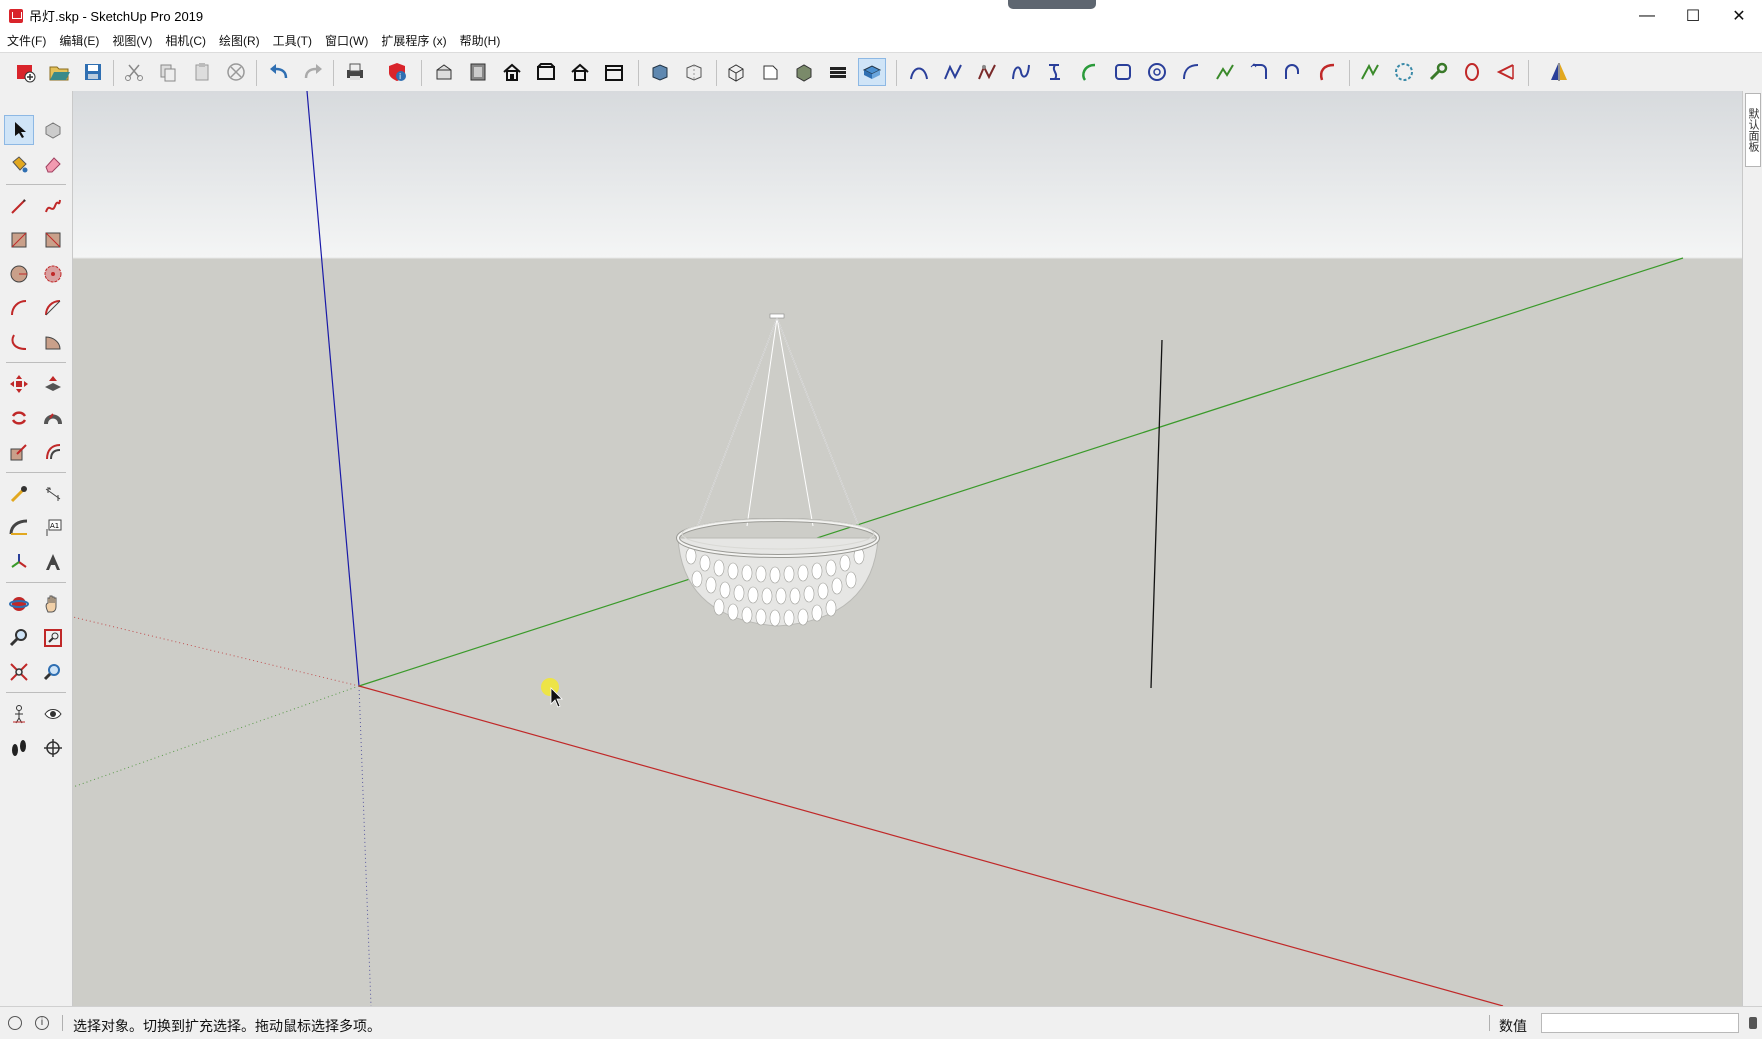  What do you see at coordinates (1647, 15) in the screenshot?
I see `minimize-button: —` at bounding box center [1647, 15].